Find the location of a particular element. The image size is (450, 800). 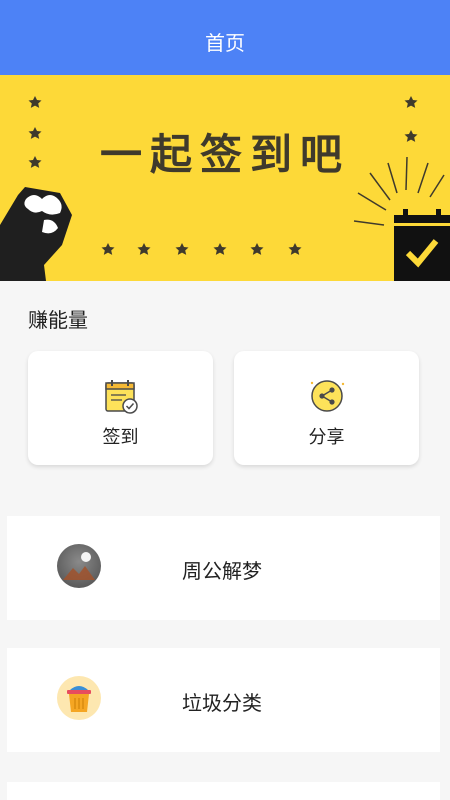

top-app-bar: 首页 is located at coordinates (225, 37).